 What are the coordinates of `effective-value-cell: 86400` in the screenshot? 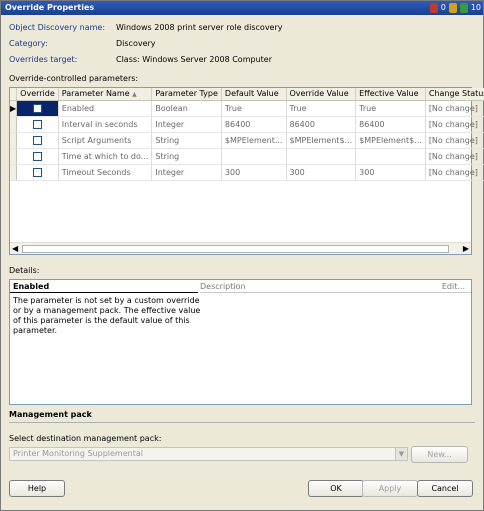 It's located at (390, 124).